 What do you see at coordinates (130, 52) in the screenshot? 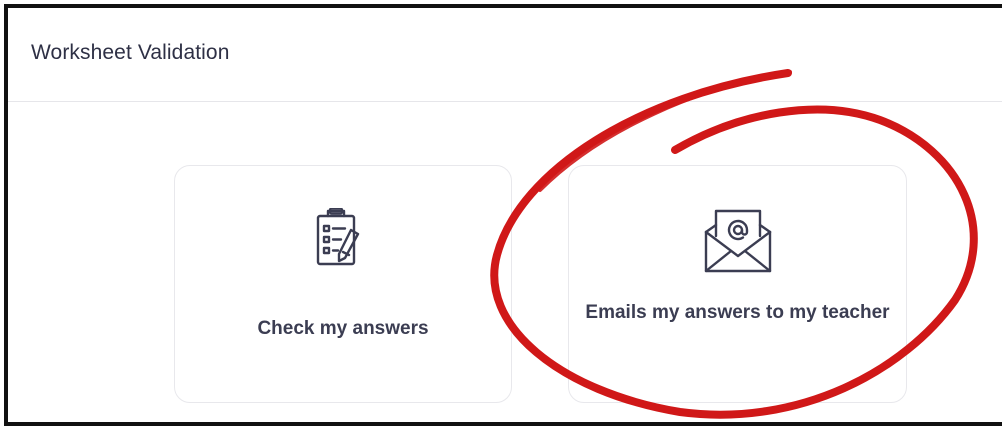
I see `page-title: Worksheet Validation` at bounding box center [130, 52].